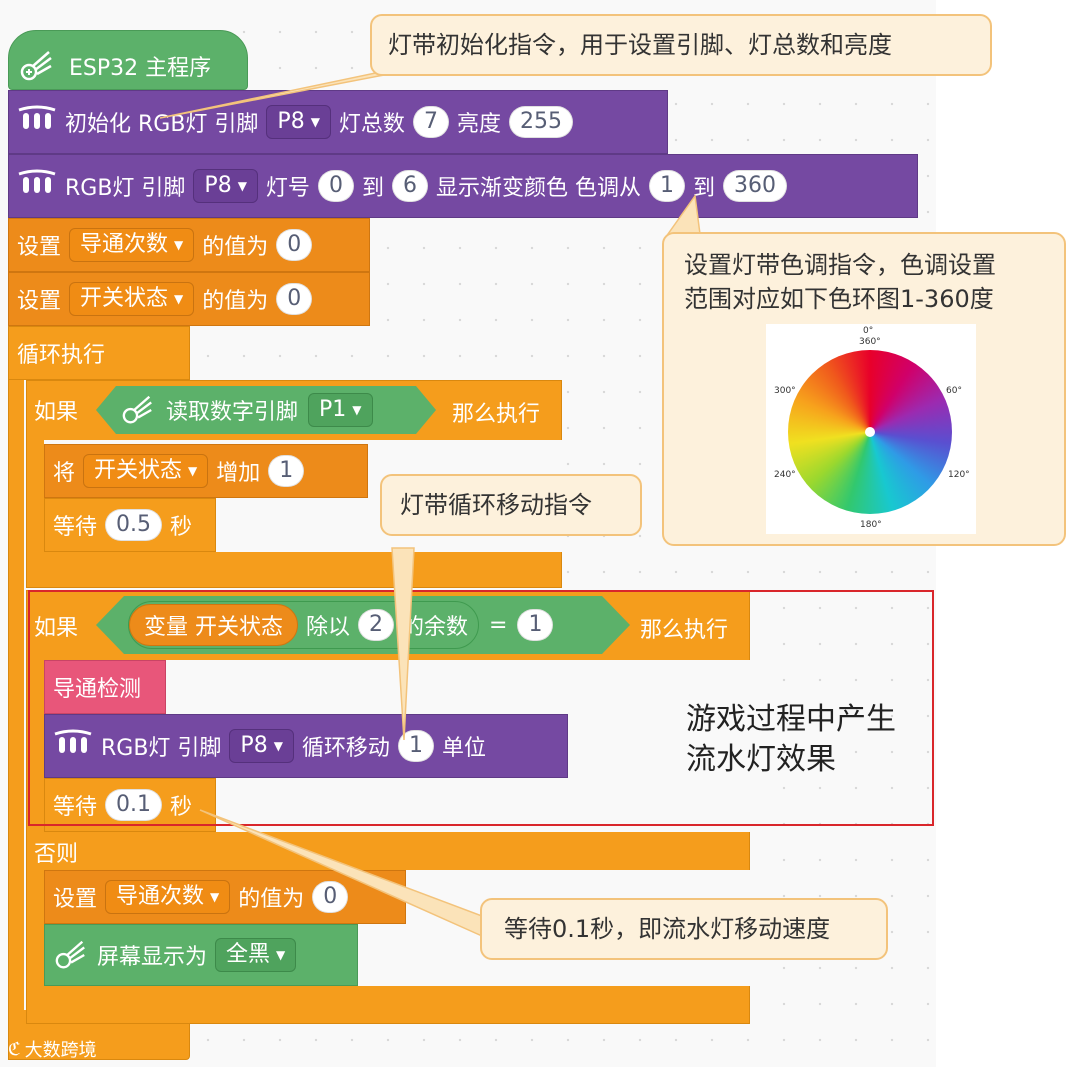 The height and width of the screenshot is (1067, 1080). What do you see at coordinates (56, 412) in the screenshot?
I see `if-label: 如果` at bounding box center [56, 412].